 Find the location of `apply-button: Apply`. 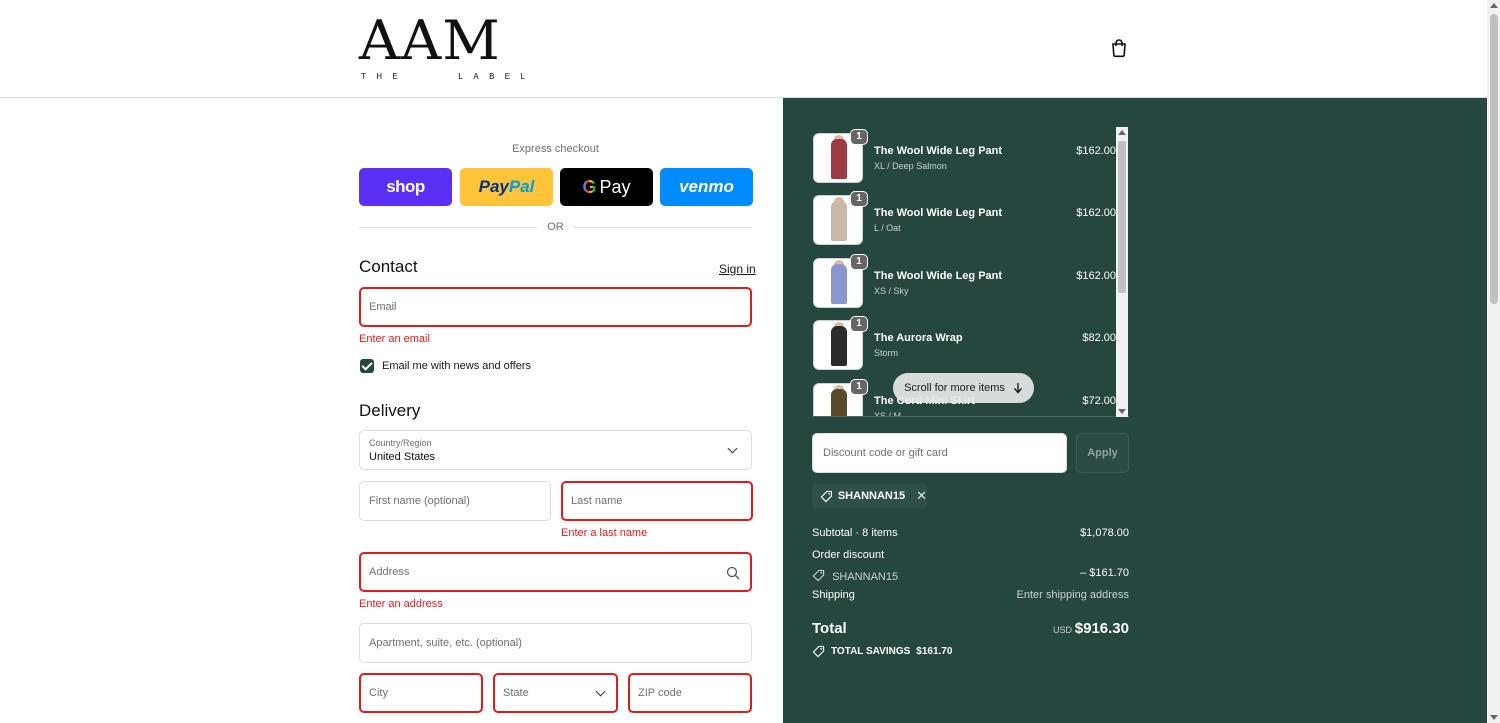

apply-button: Apply is located at coordinates (1102, 453).